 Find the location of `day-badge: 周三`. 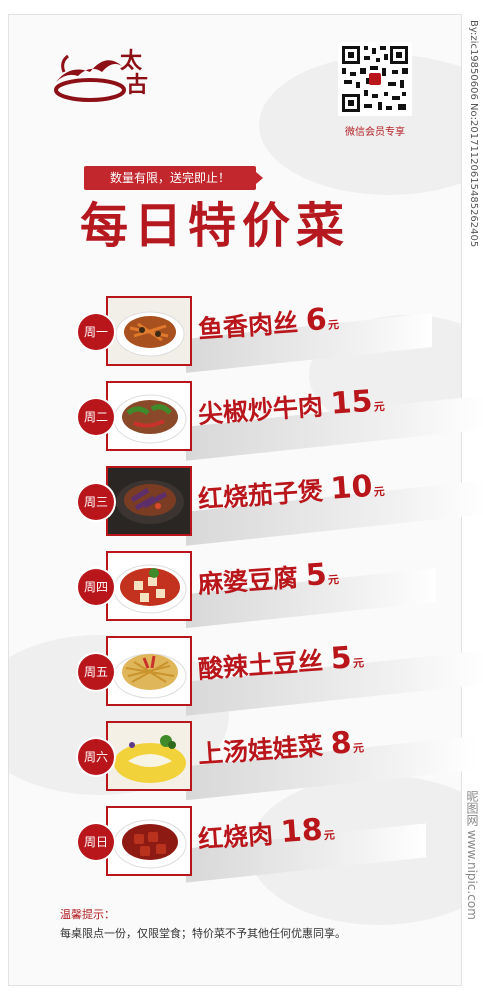

day-badge: 周三 is located at coordinates (96, 502).